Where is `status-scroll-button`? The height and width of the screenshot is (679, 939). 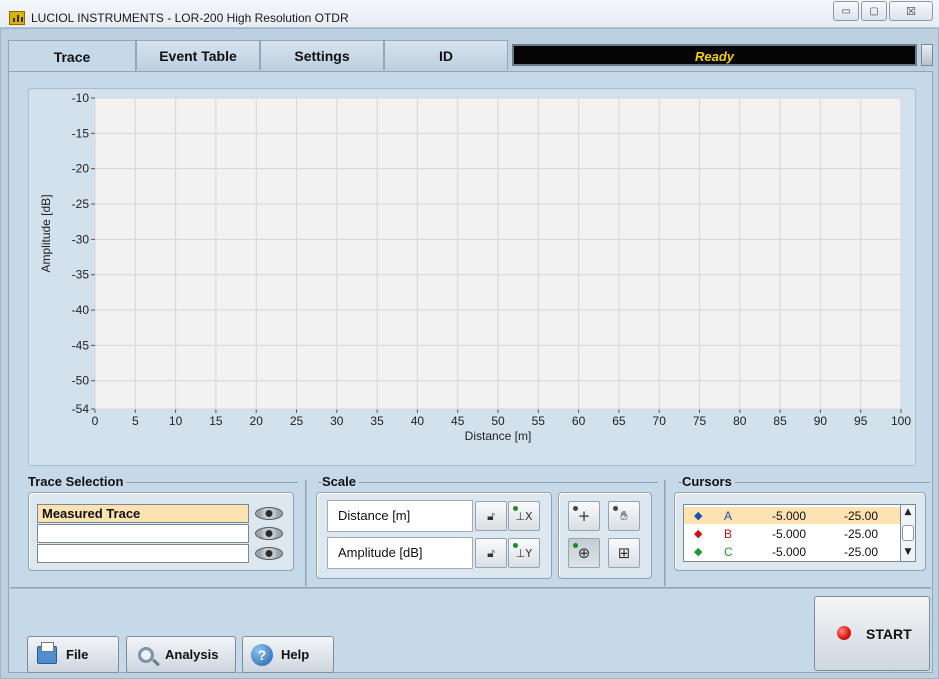 status-scroll-button is located at coordinates (927, 55).